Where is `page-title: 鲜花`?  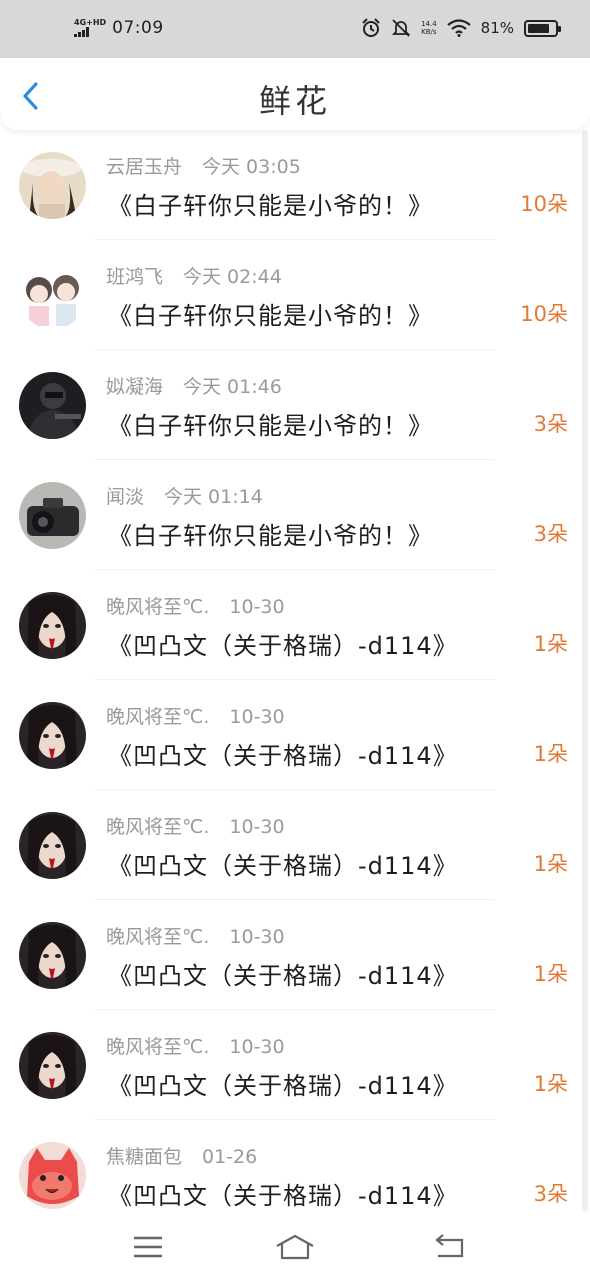 page-title: 鲜花 is located at coordinates (294, 101).